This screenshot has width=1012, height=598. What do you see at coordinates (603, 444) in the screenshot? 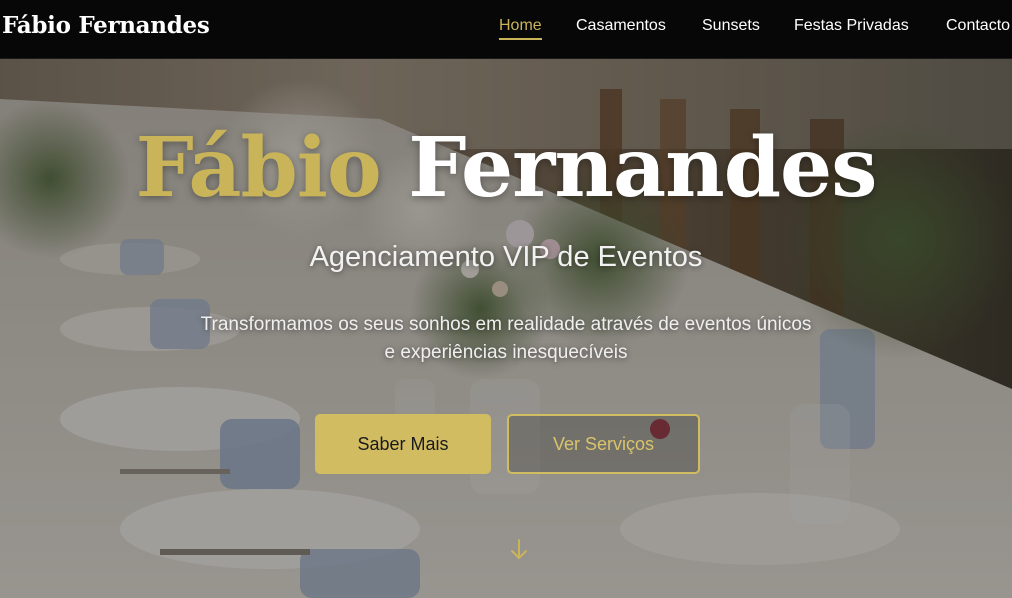
I see `ver-servicos-button: Ver Serviços` at bounding box center [603, 444].